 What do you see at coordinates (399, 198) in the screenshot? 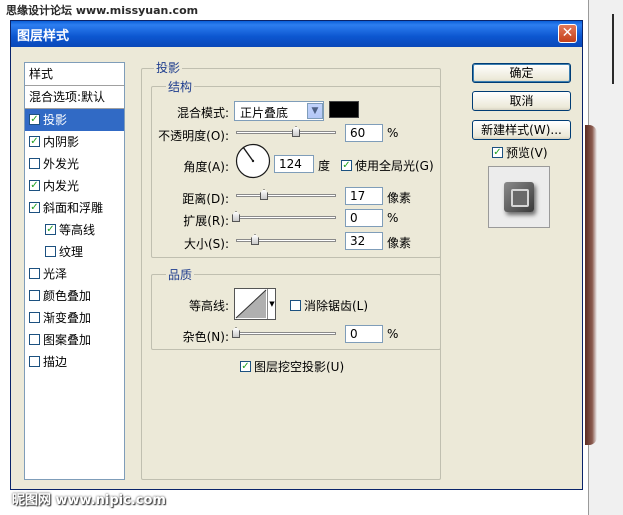
I see `distance-unit: 像素` at bounding box center [399, 198].